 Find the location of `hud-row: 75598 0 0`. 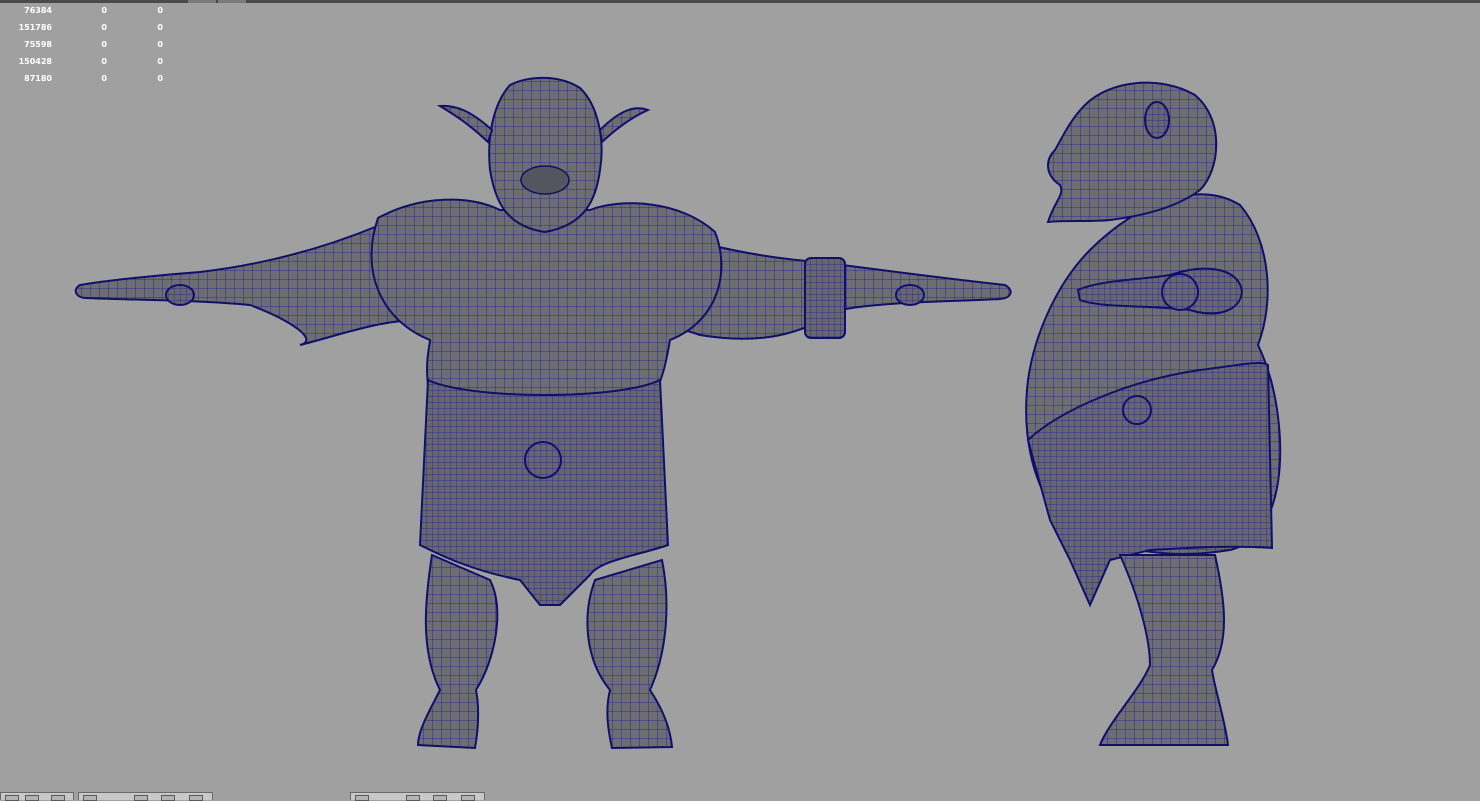

hud-row: 75598 0 0 is located at coordinates (90, 44).